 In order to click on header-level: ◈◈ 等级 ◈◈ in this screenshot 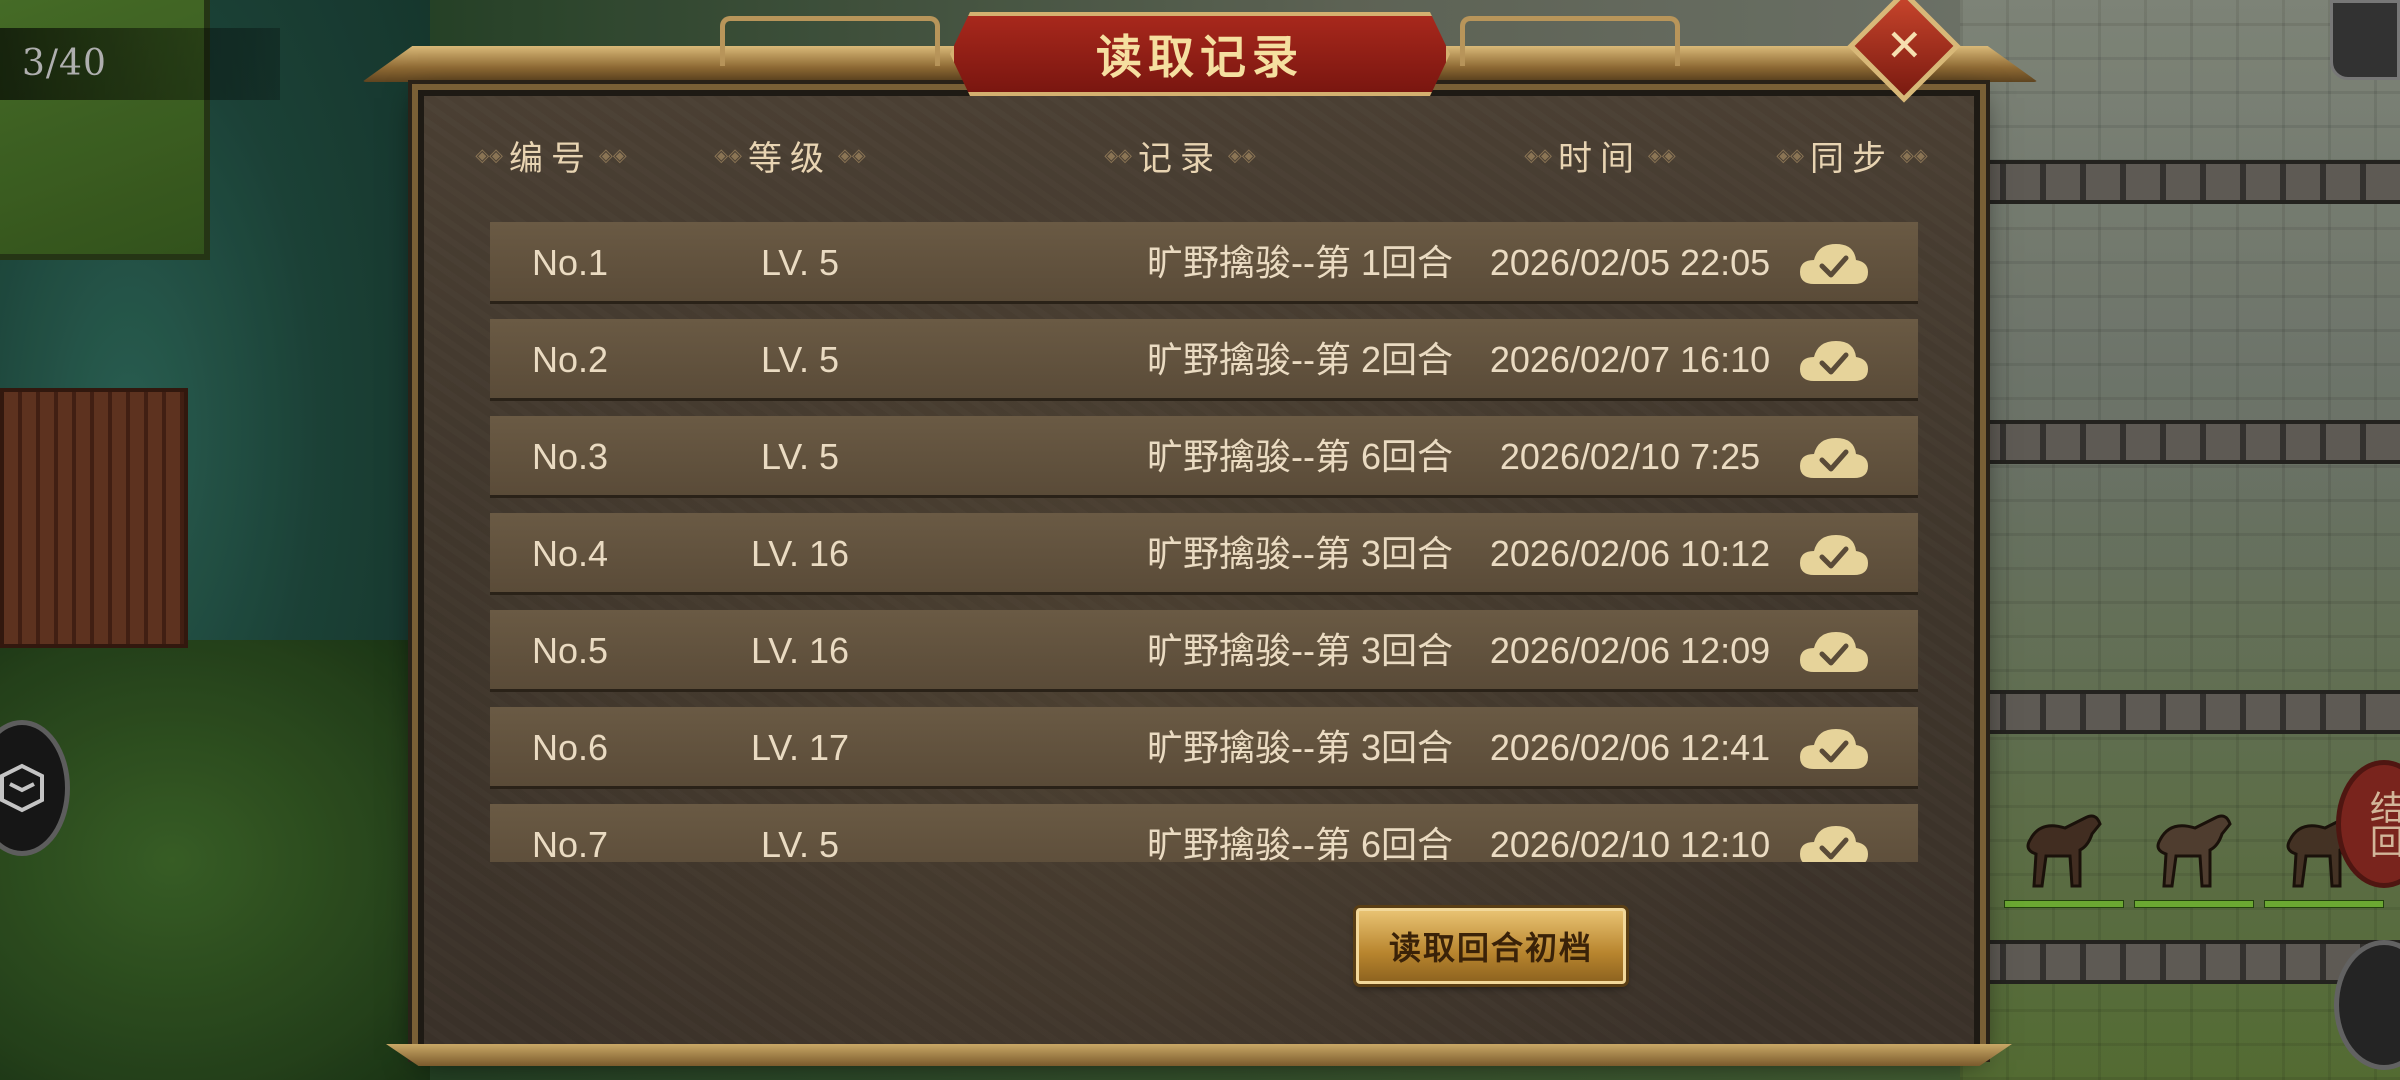, I will do `click(790, 158)`.